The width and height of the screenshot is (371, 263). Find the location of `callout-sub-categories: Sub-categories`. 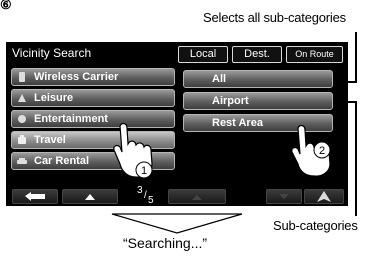

callout-sub-categories: Sub-categories is located at coordinates (315, 225).